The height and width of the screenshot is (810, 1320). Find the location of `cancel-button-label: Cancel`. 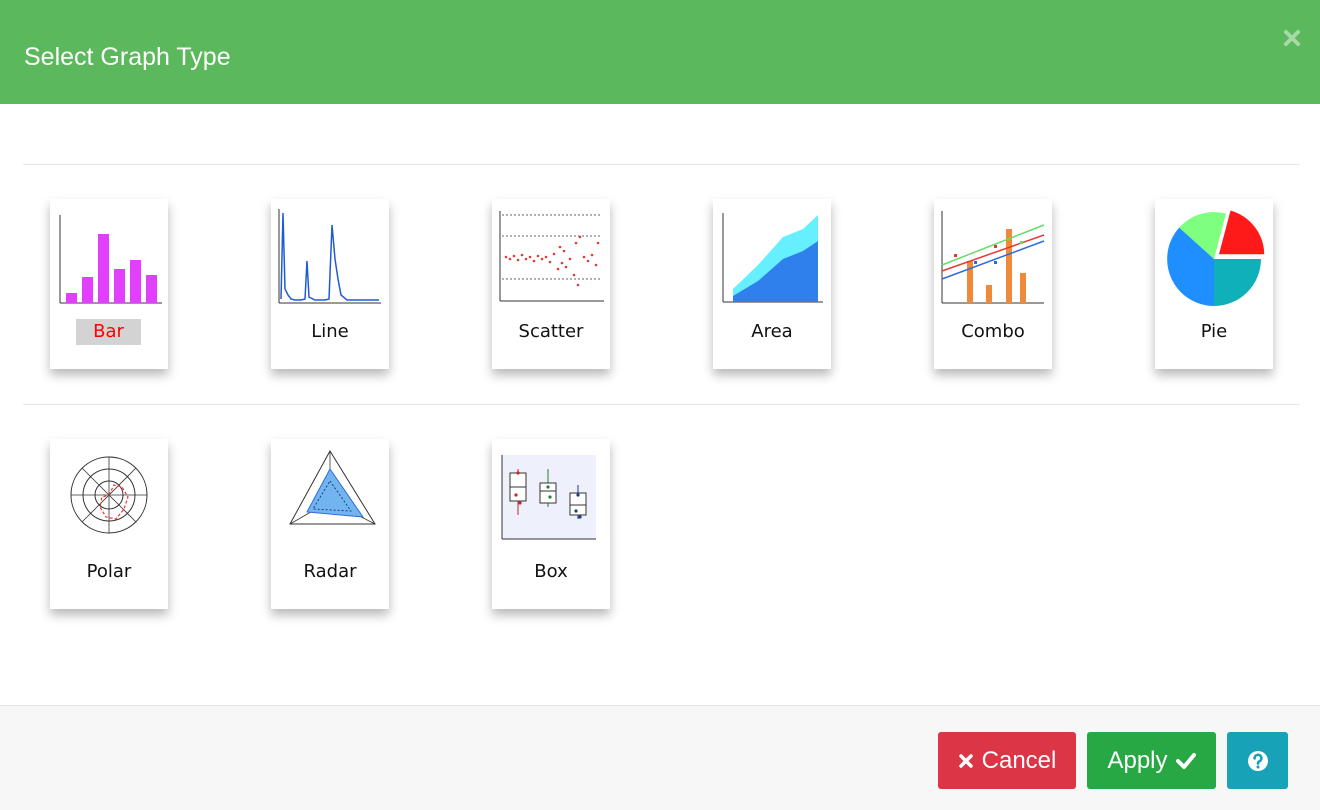

cancel-button-label: Cancel is located at coordinates (1019, 760).